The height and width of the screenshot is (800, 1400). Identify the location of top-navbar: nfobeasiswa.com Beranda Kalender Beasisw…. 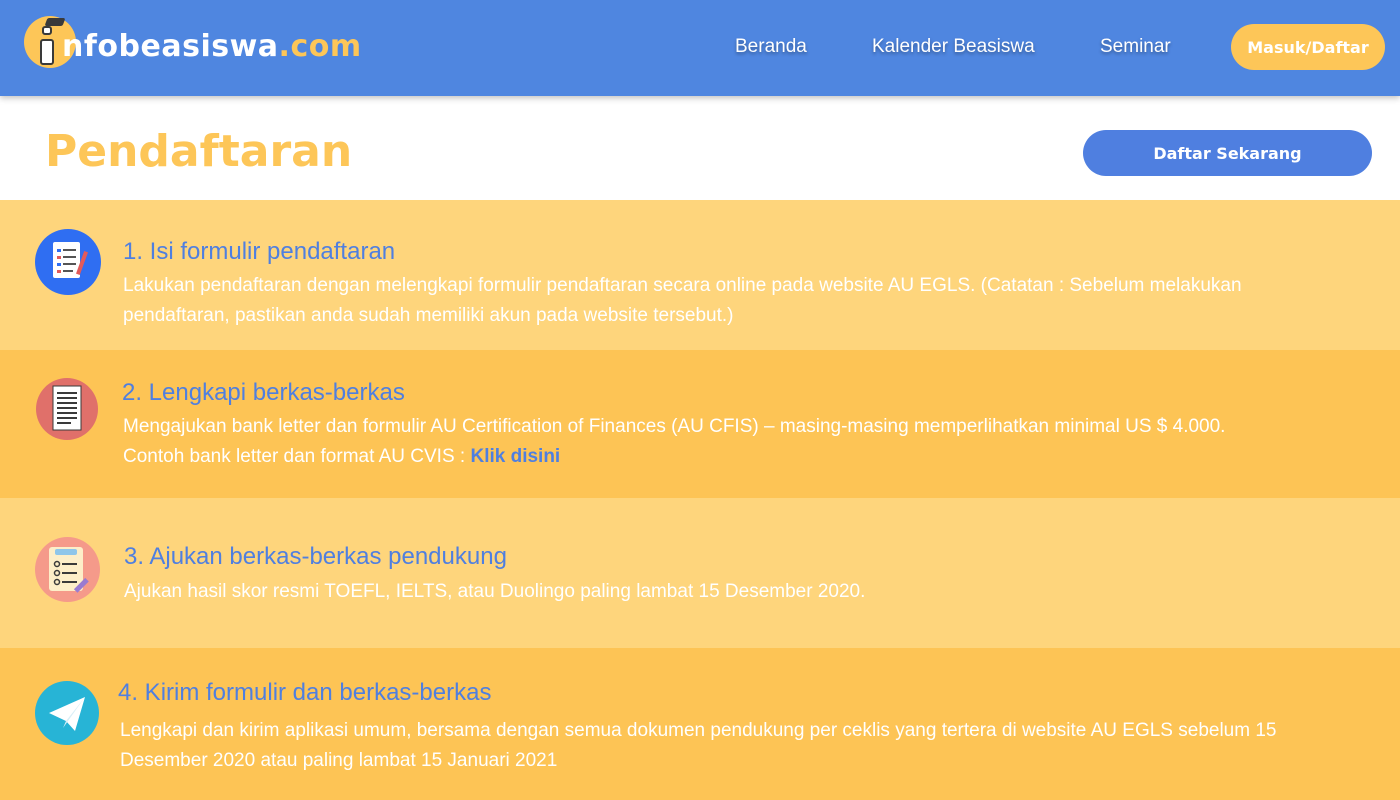
(700, 48).